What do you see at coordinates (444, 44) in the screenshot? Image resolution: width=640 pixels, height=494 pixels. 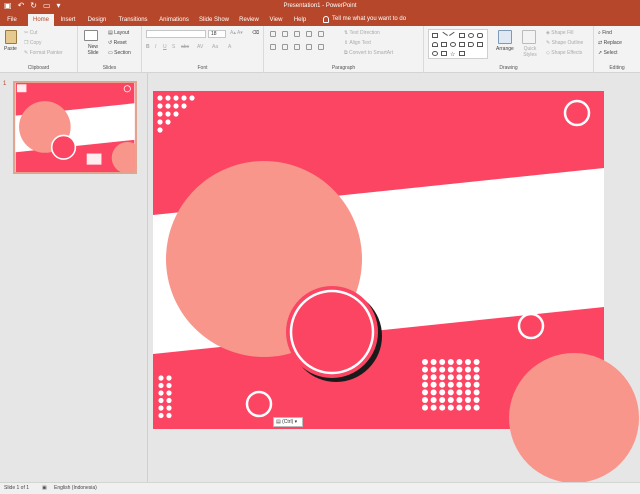 I see `text-box-shape-icon` at bounding box center [444, 44].